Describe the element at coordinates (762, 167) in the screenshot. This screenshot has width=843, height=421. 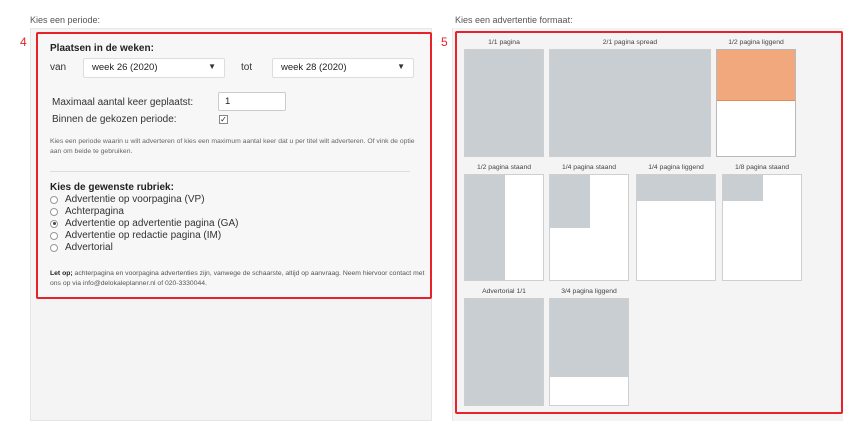
I see `format-label: 1/8 pagina staand` at that location.